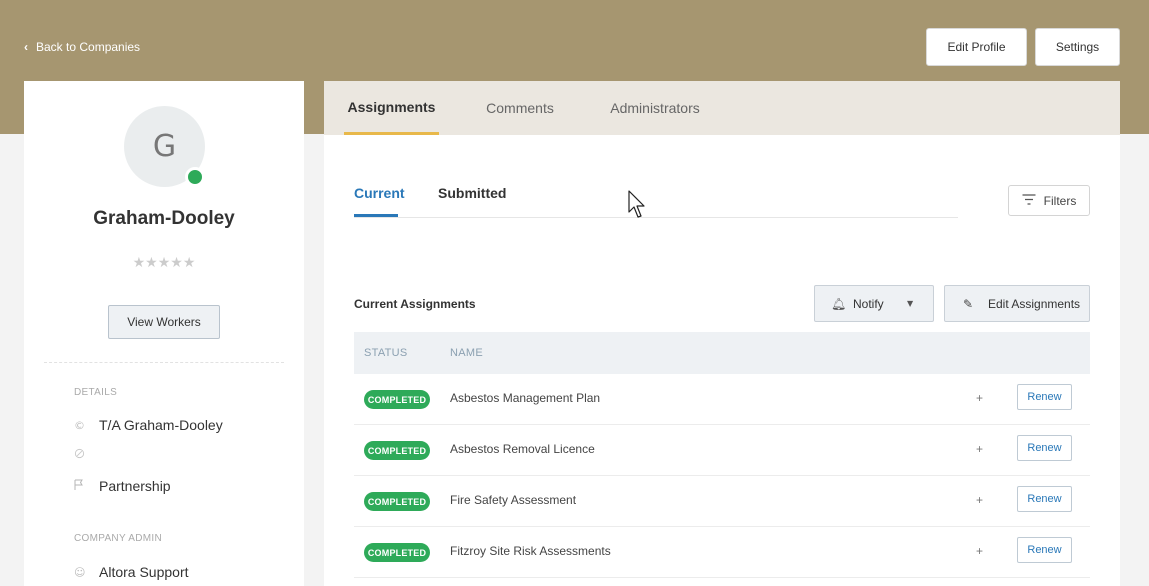 This screenshot has height=586, width=1149. Describe the element at coordinates (86, 486) in the screenshot. I see `flag-icon` at that location.